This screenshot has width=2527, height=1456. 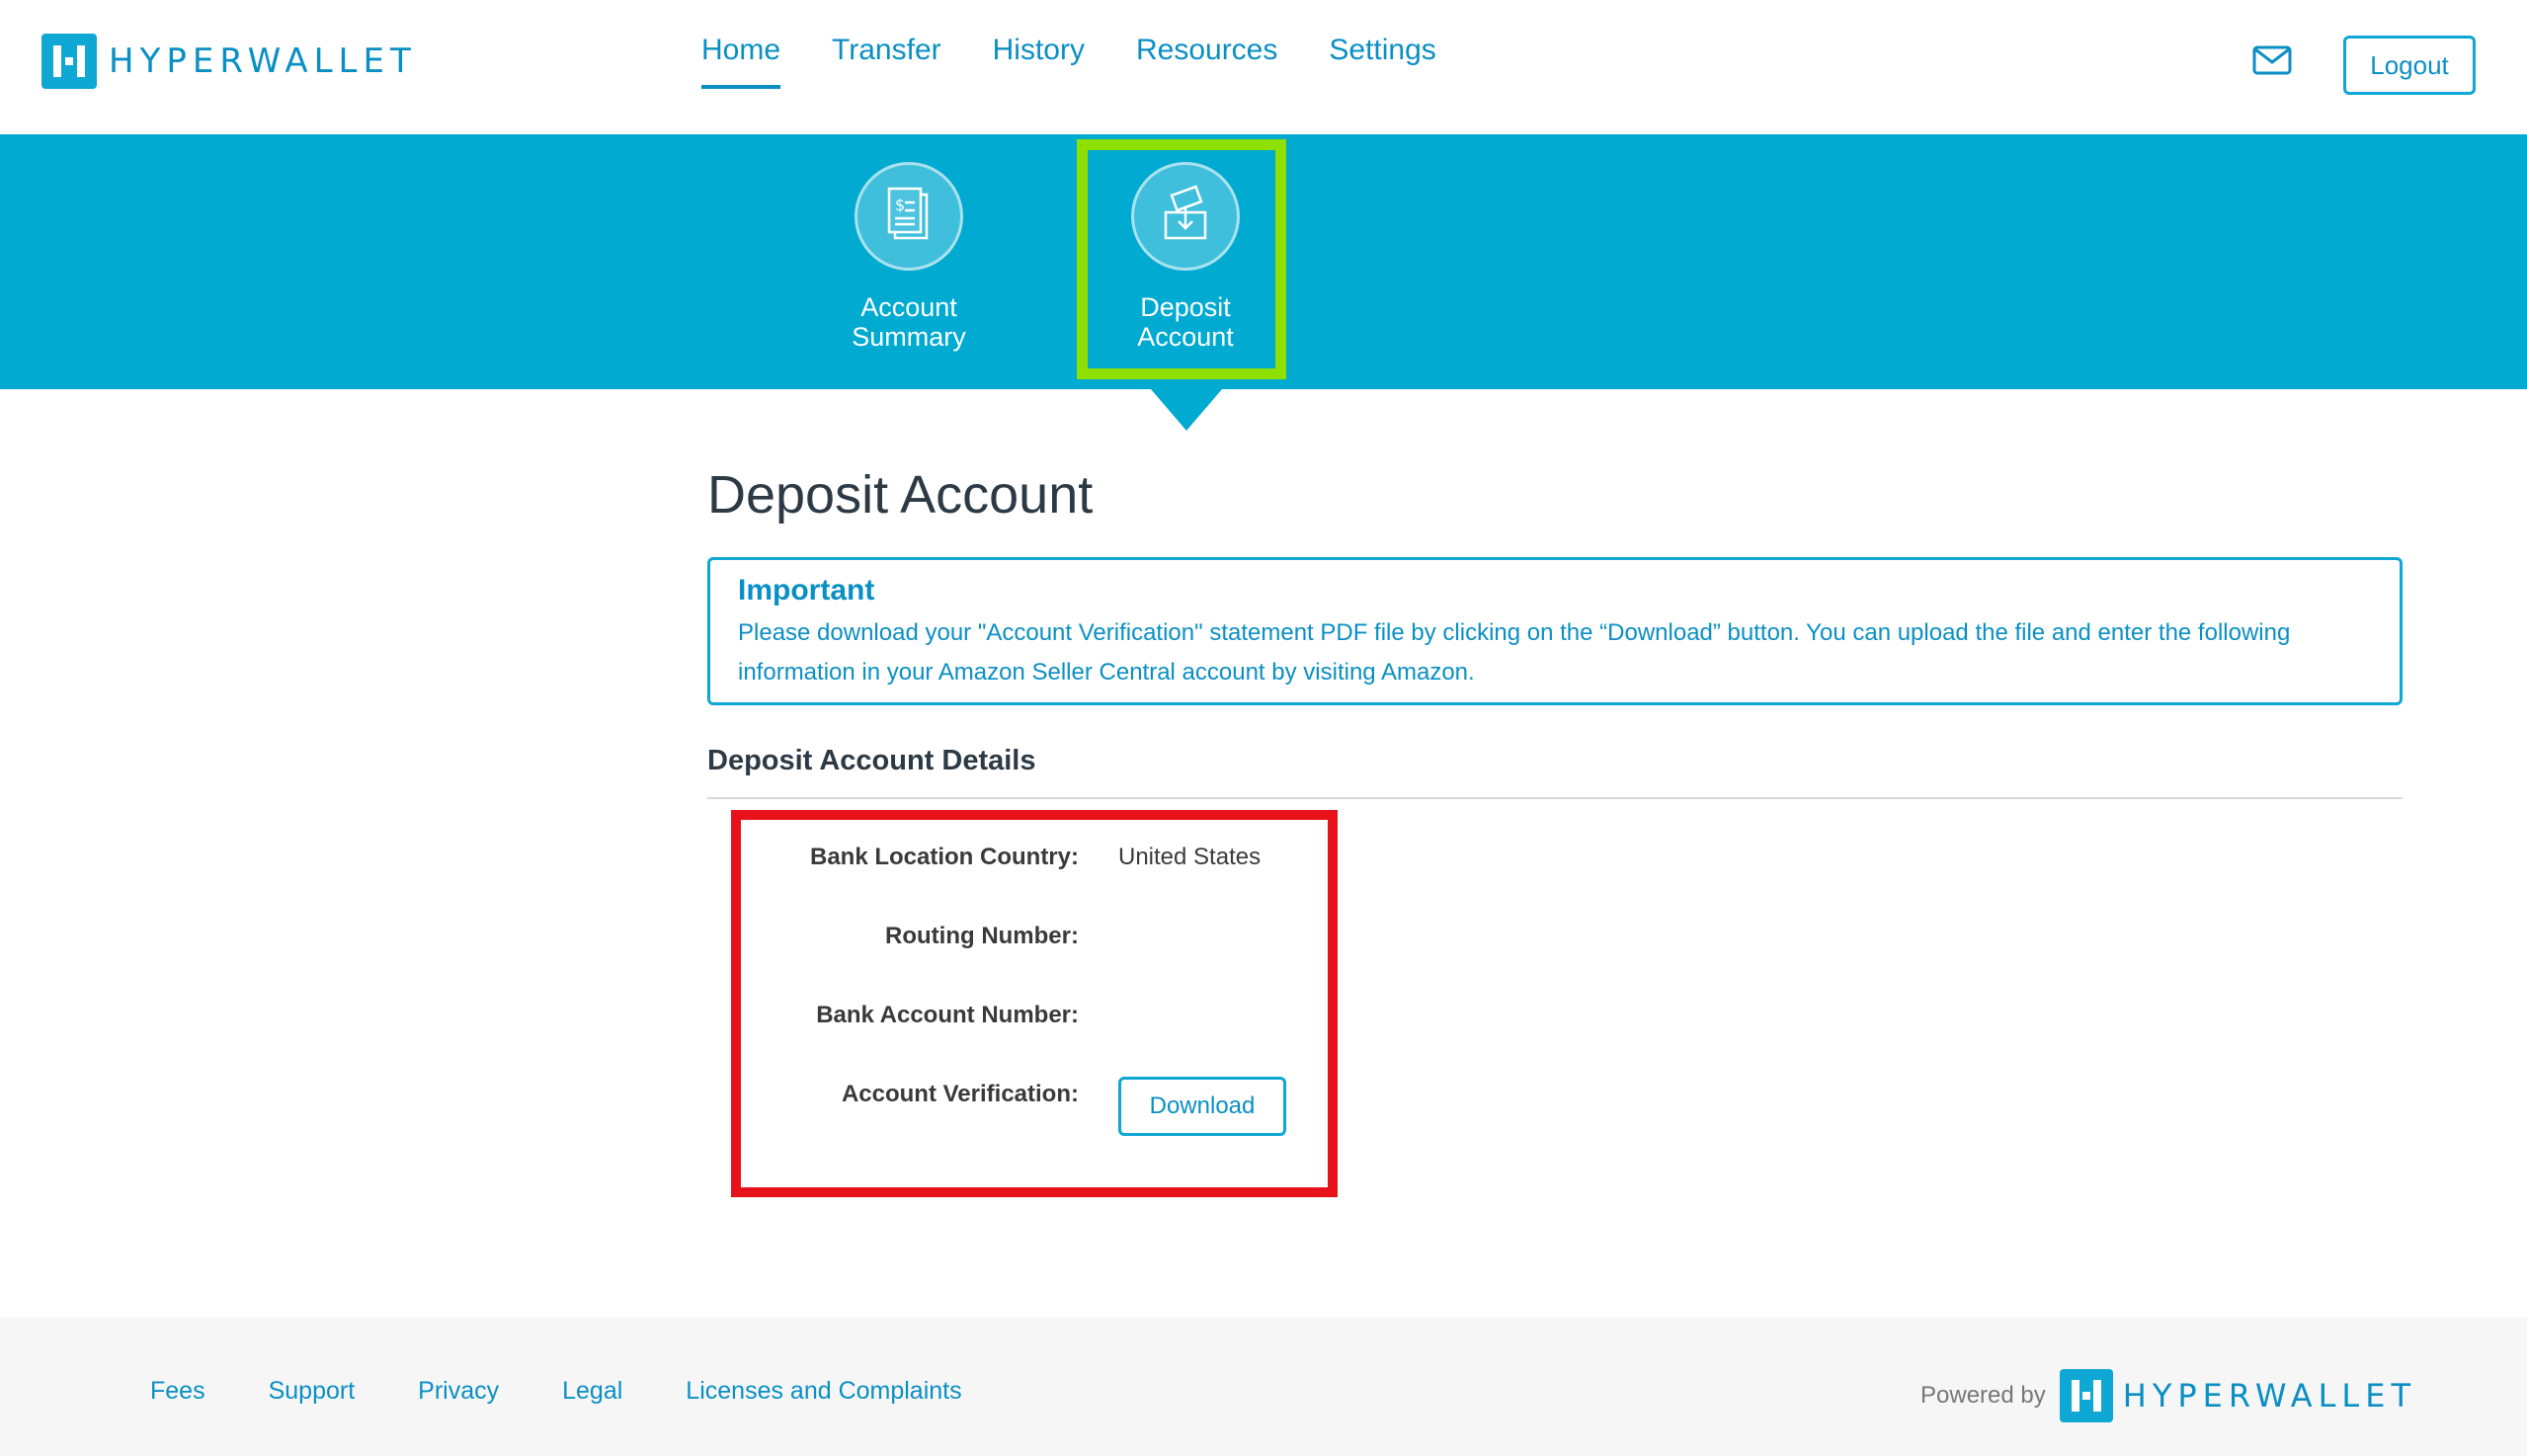 What do you see at coordinates (2269, 1396) in the screenshot?
I see `footer-logo-text: HYPERWALLET` at bounding box center [2269, 1396].